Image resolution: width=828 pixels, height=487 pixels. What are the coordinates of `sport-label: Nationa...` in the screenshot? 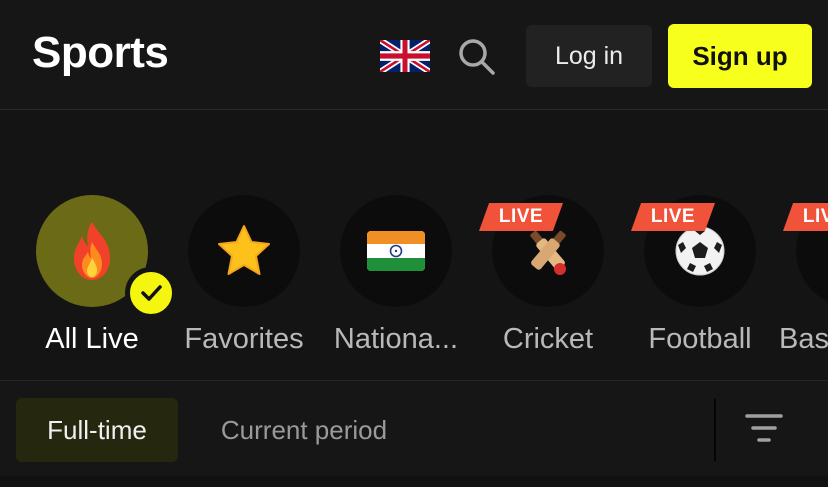 It's located at (396, 339).